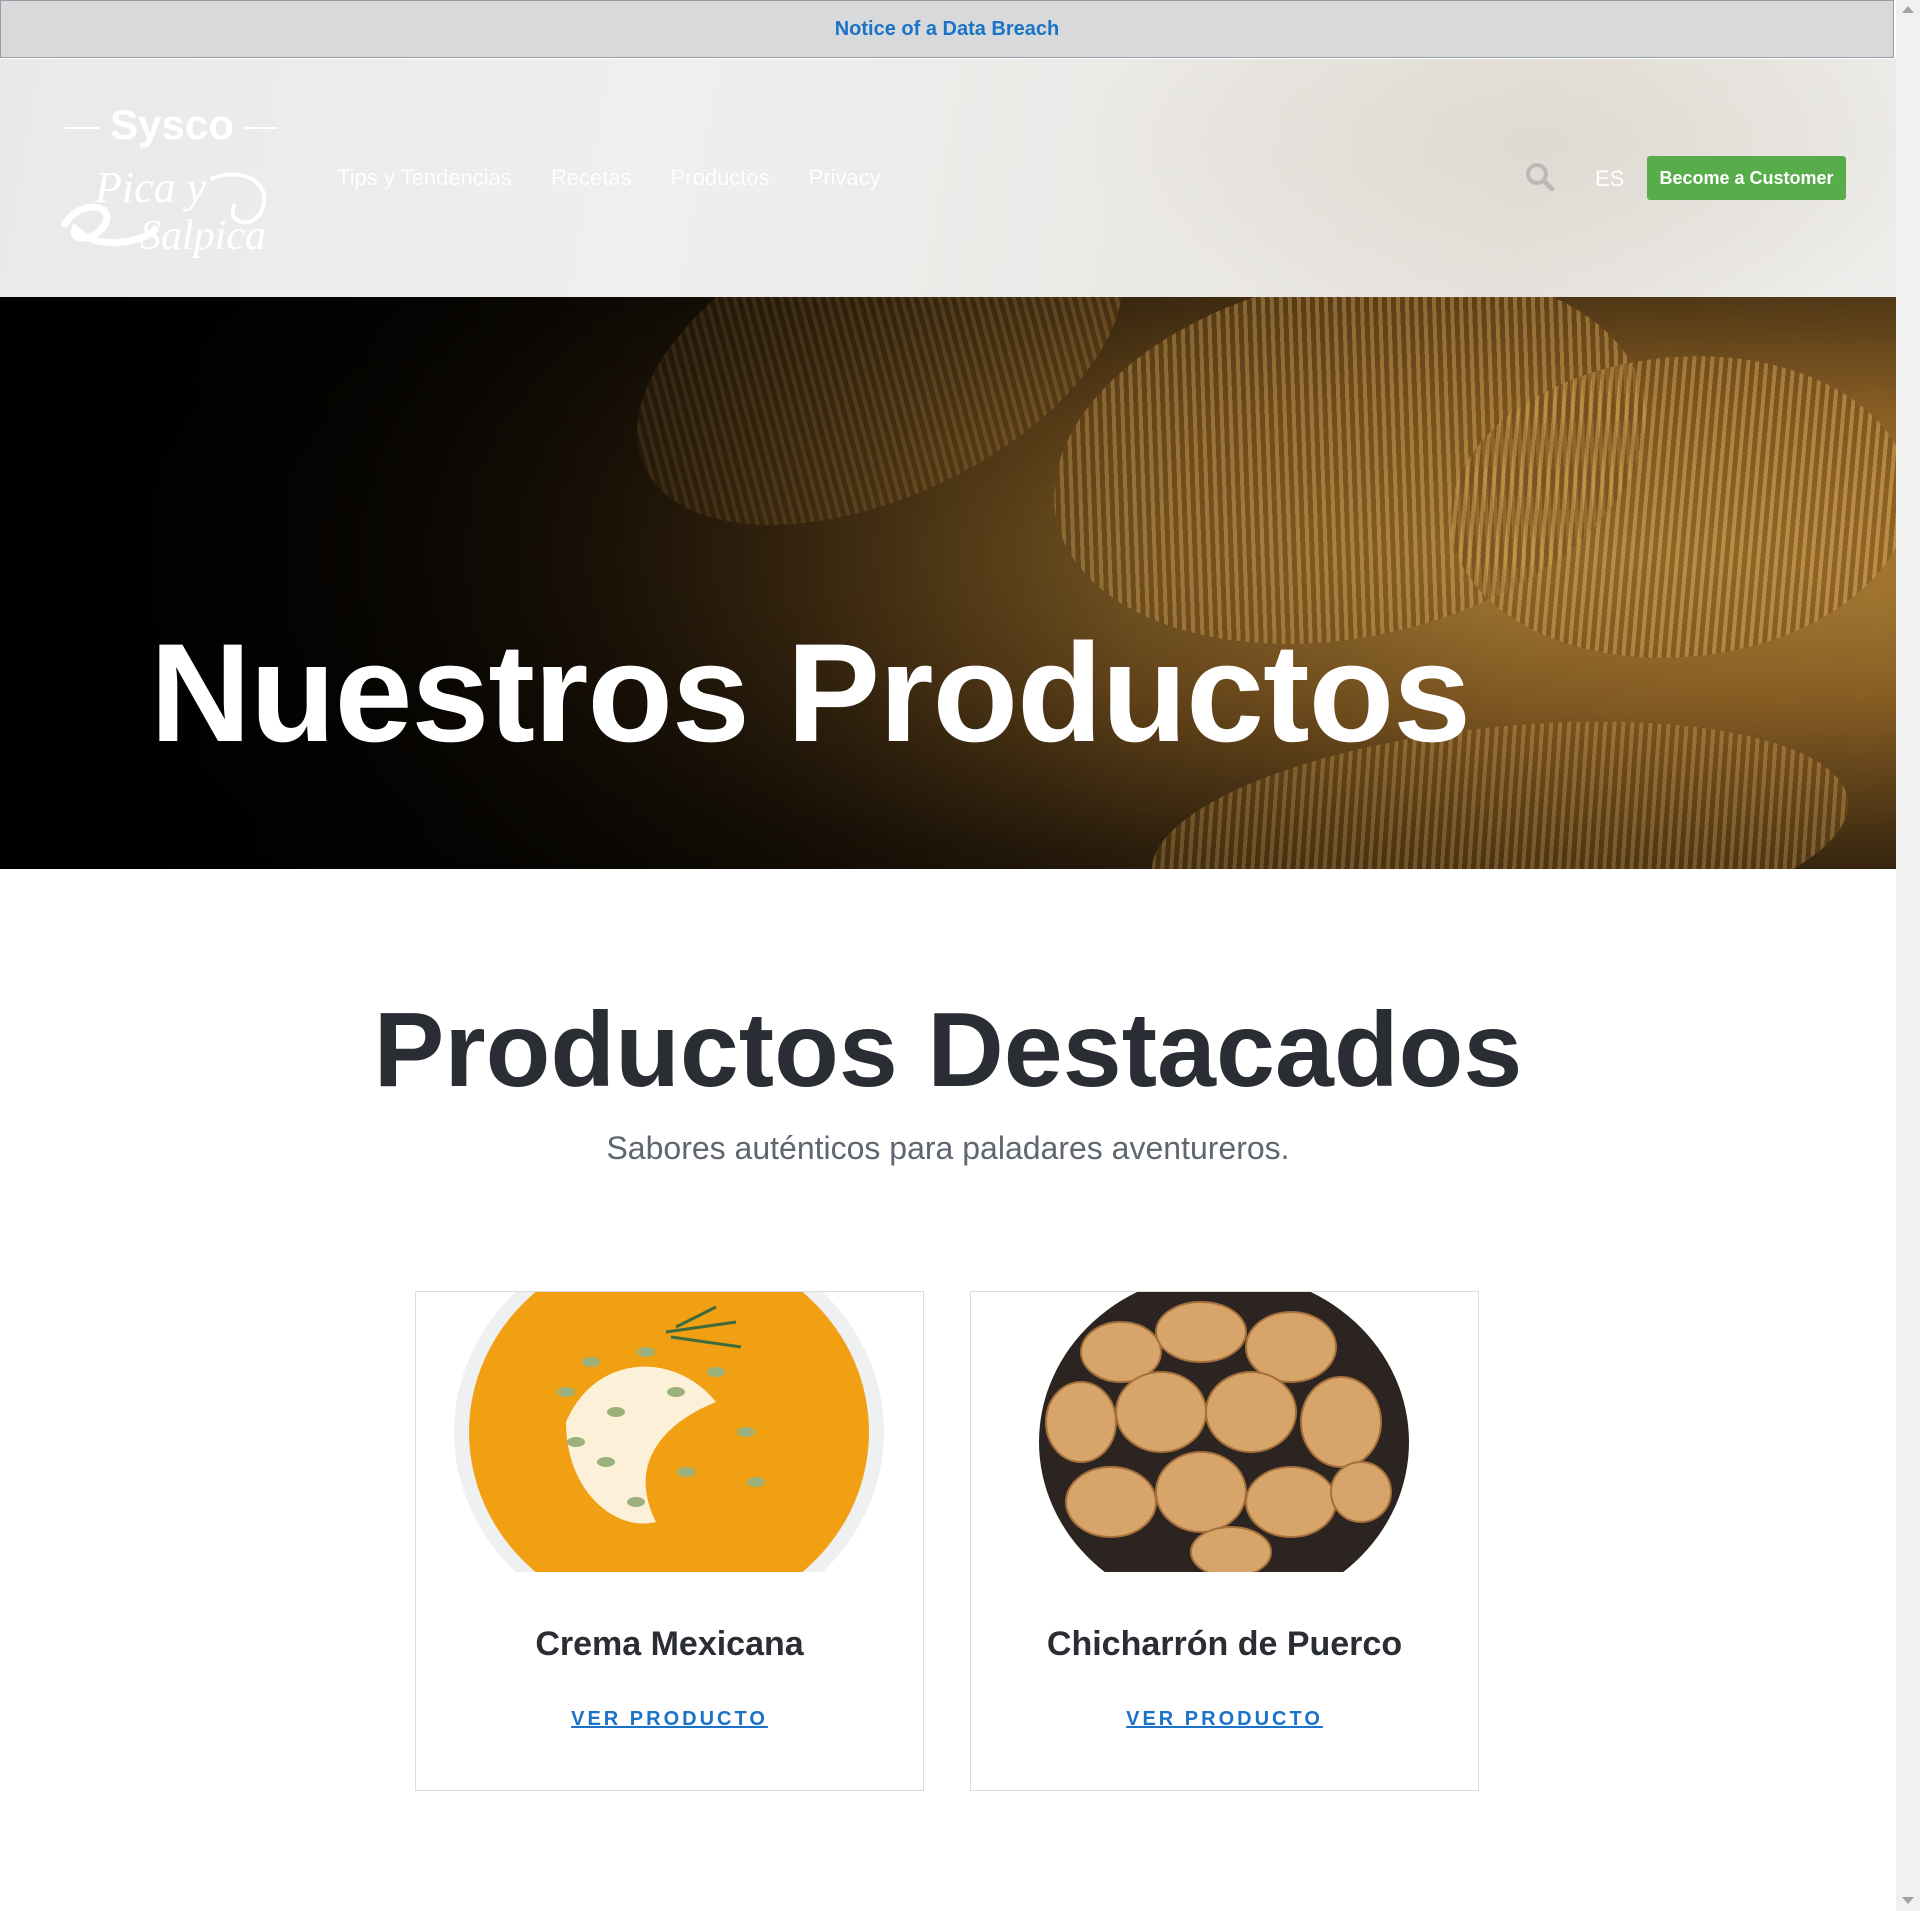 Image resolution: width=1920 pixels, height=1911 pixels. What do you see at coordinates (424, 178) in the screenshot?
I see `nav-tips-y-tendencias: Tips y Tendencias` at bounding box center [424, 178].